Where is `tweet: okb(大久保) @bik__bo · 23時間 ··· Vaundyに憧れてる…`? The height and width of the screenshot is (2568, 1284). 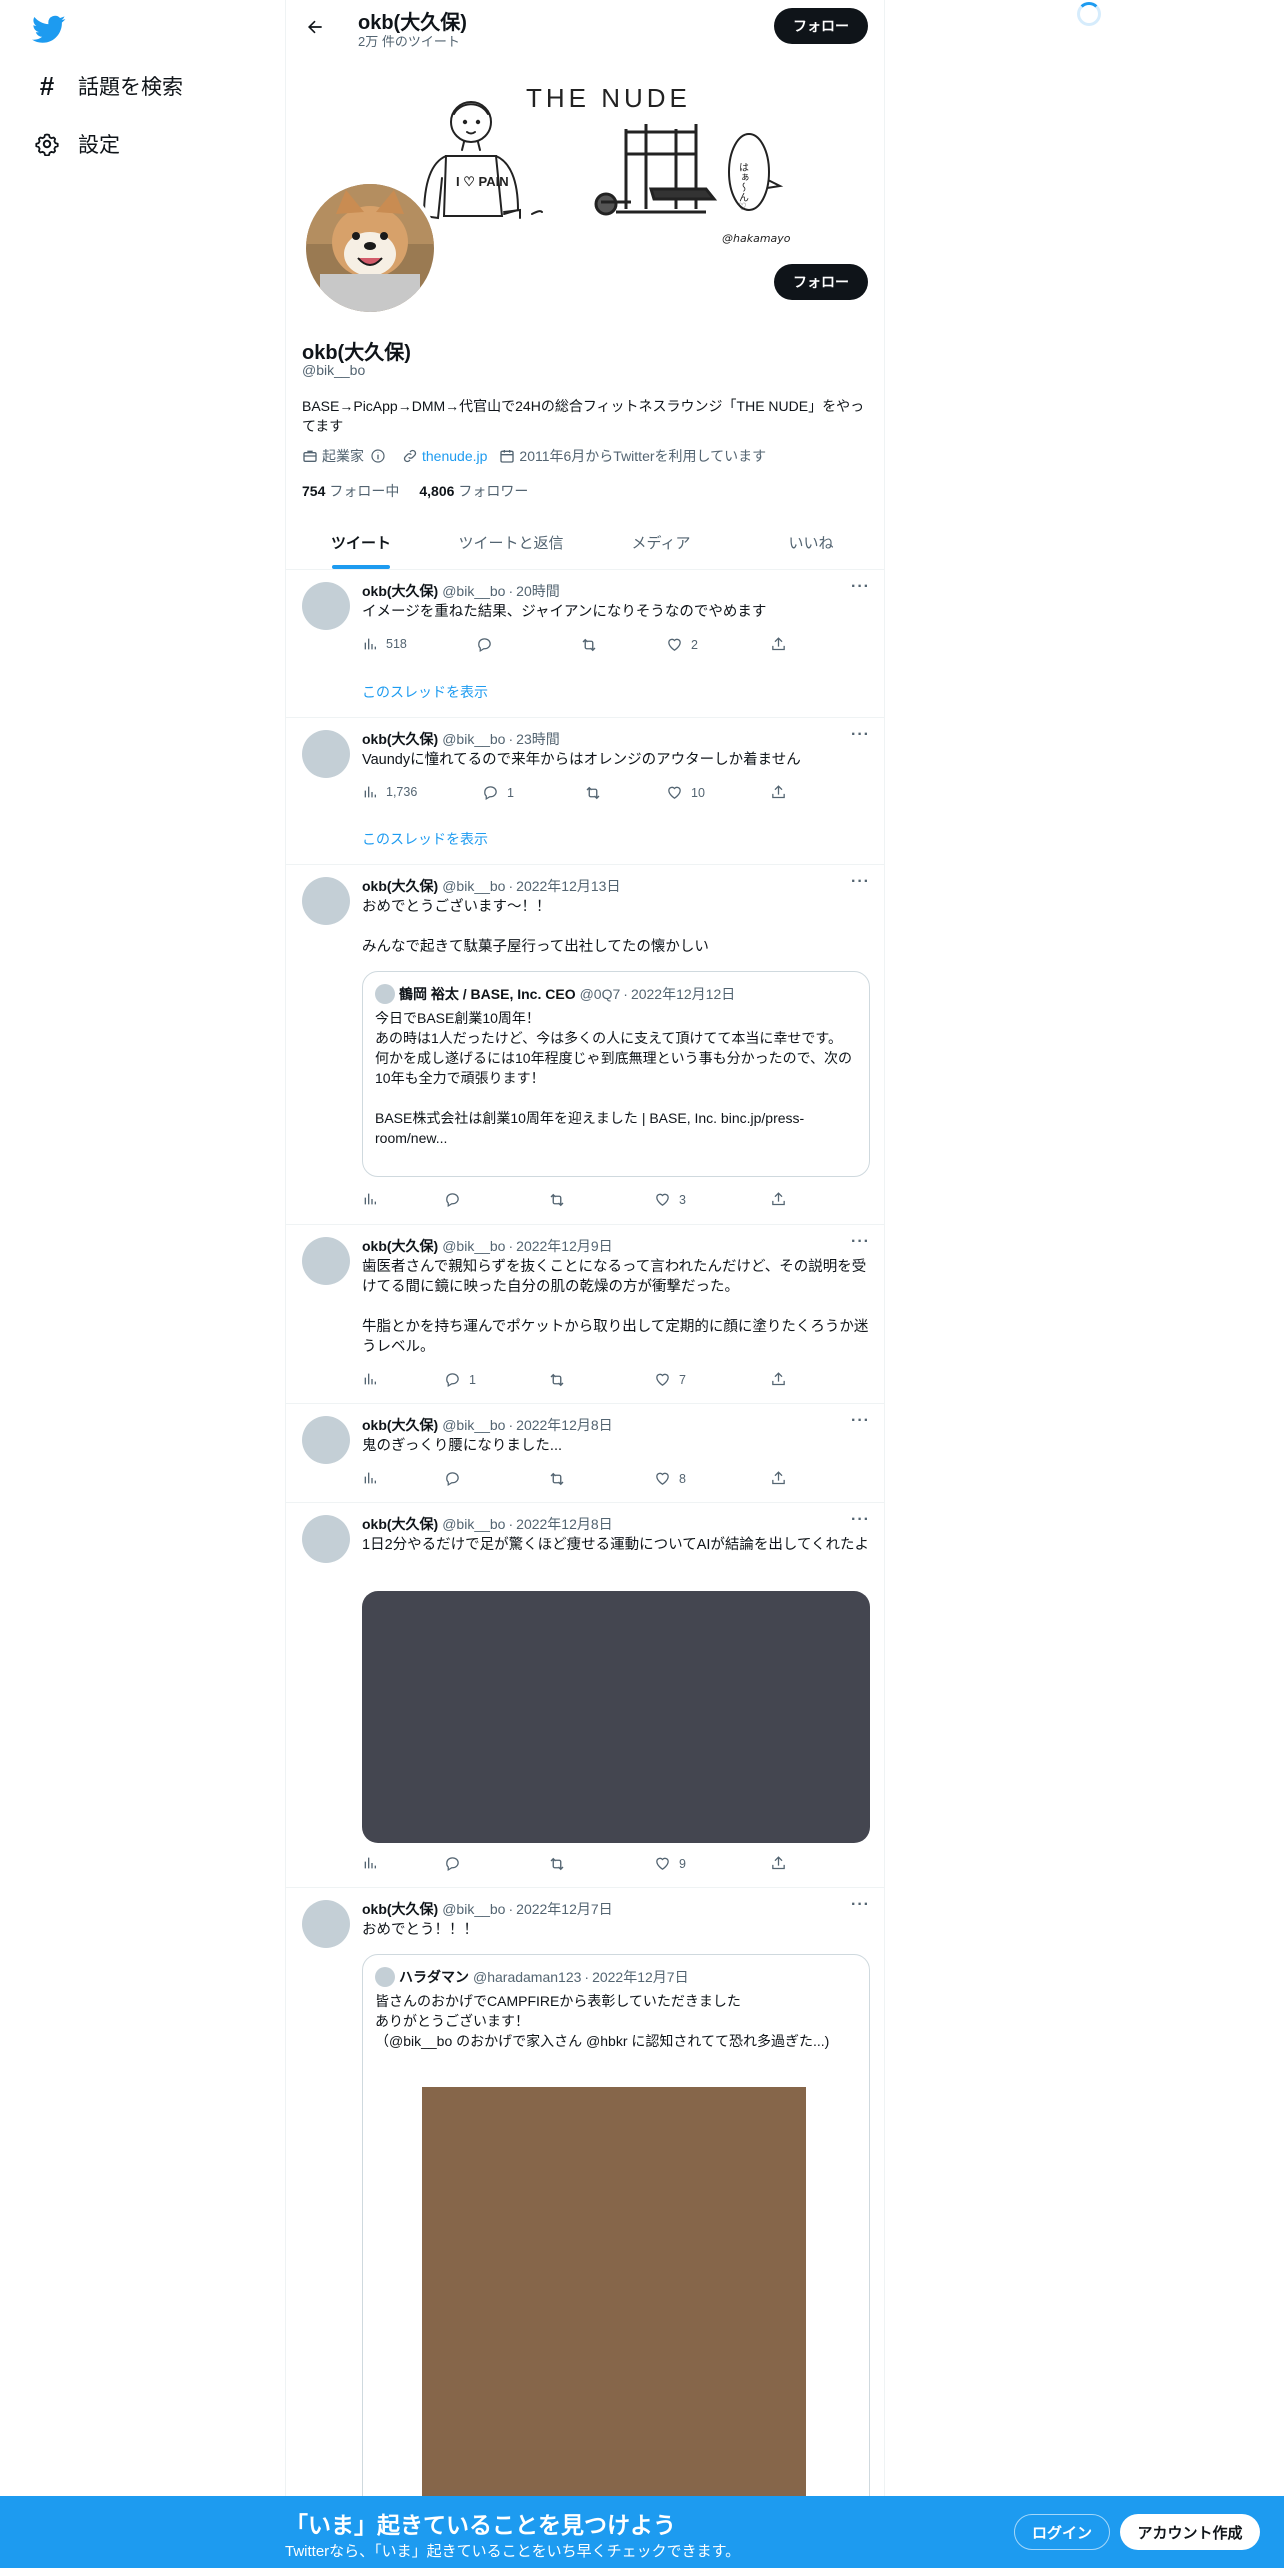
tweet: okb(大久保) @bik__bo · 23時間 ··· Vaundyに憧れてる… is located at coordinates (585, 791).